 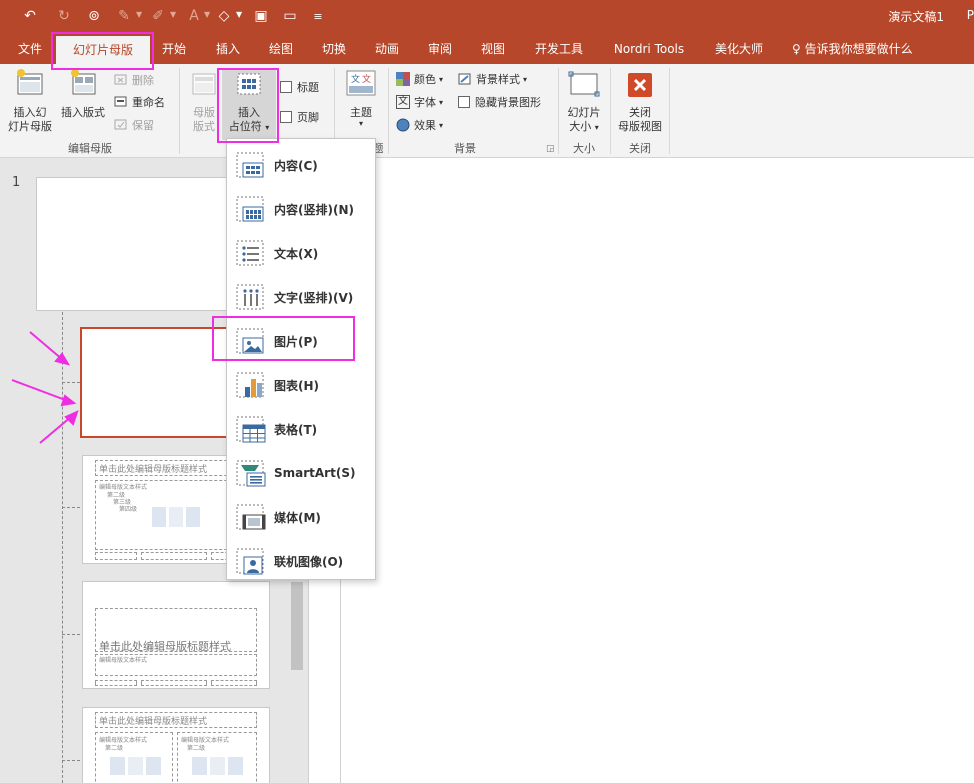 I want to click on theme-icon: 文 文, so click(x=361, y=83).